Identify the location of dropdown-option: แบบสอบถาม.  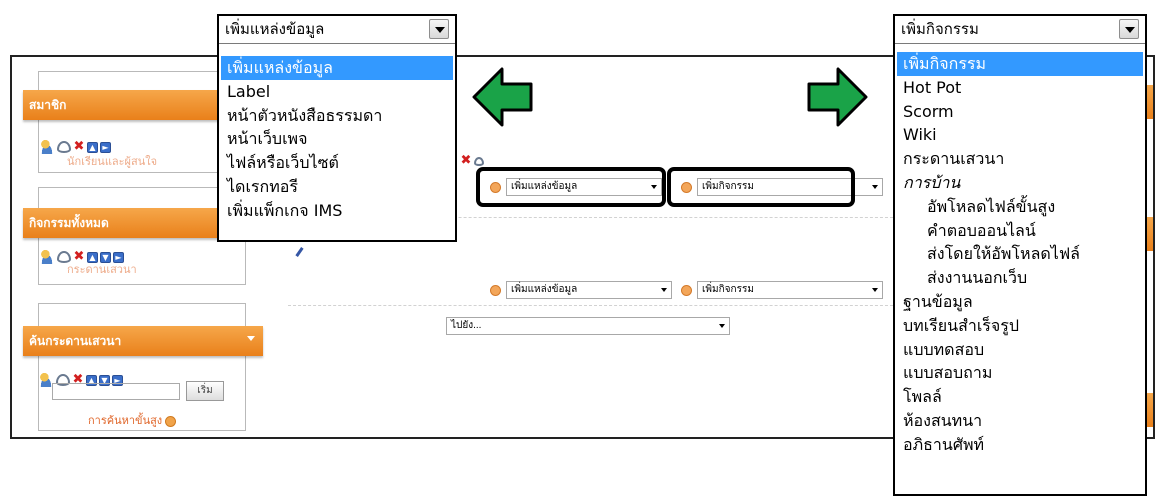
(1020, 373).